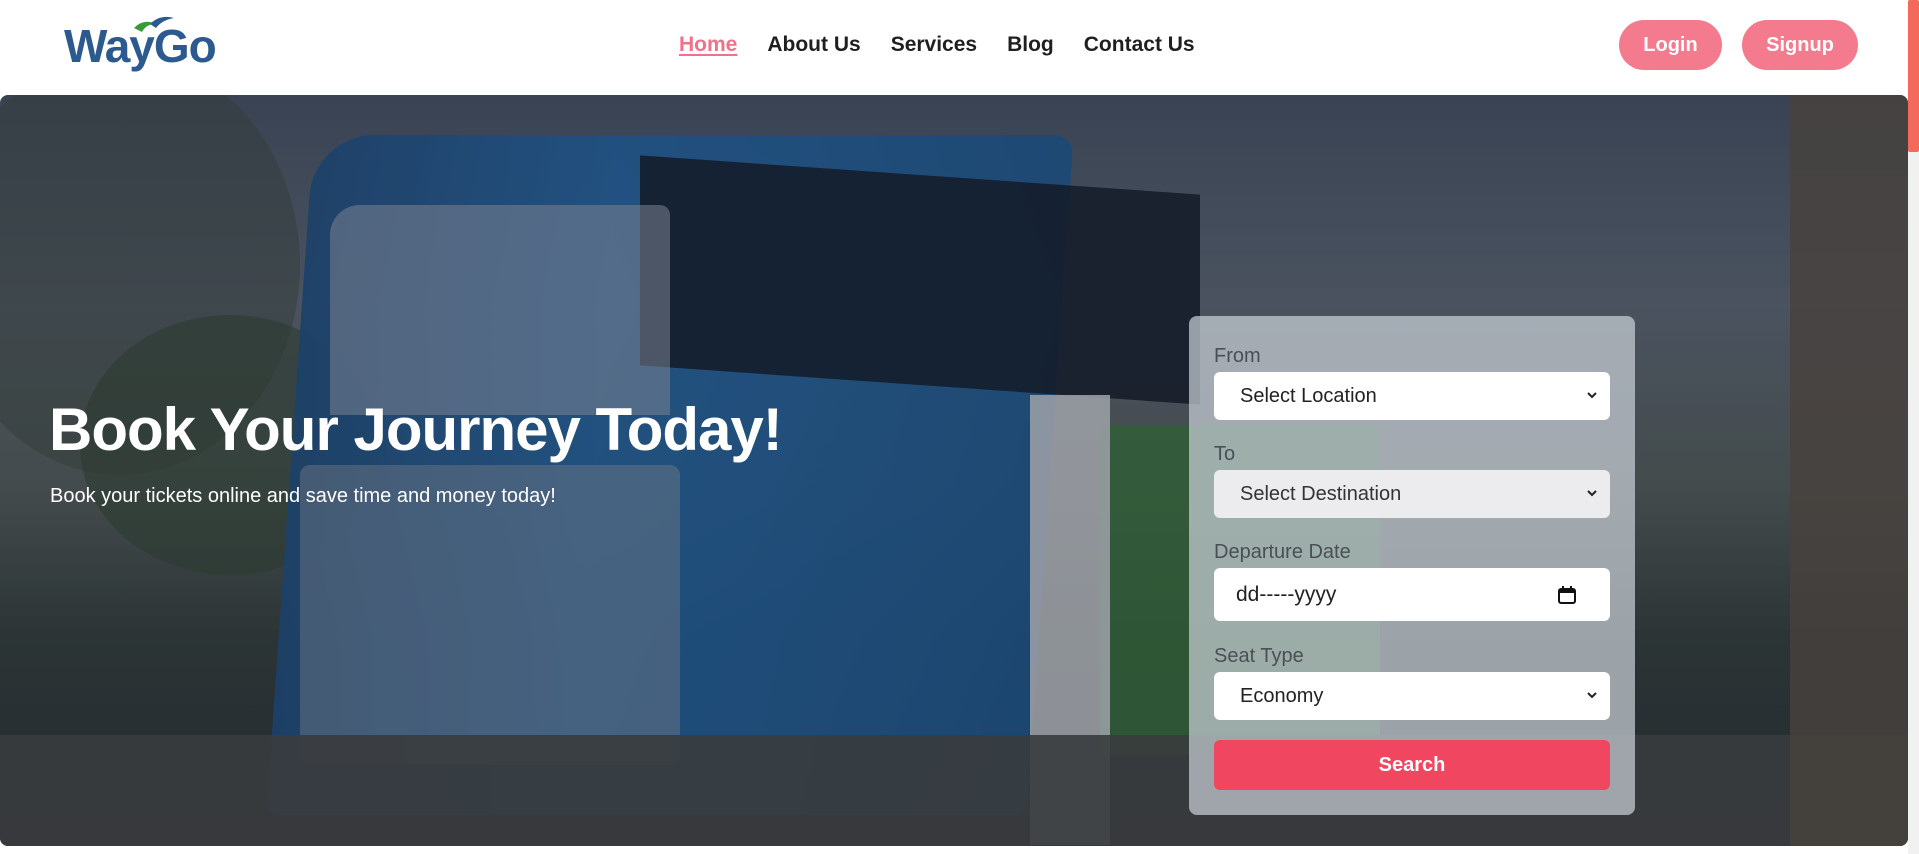  What do you see at coordinates (1800, 45) in the screenshot?
I see `signup-button: Signup` at bounding box center [1800, 45].